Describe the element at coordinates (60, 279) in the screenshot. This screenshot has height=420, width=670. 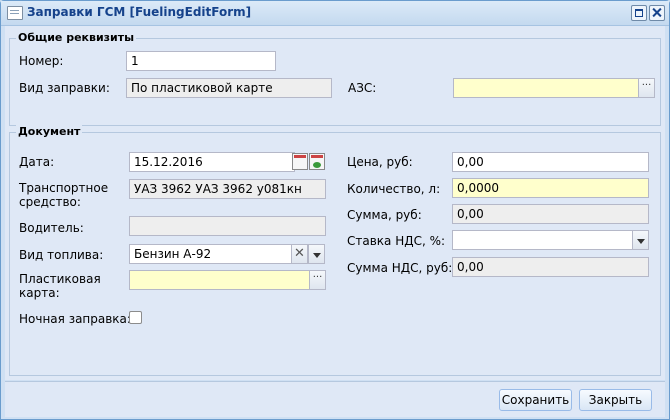
I see `card-label-line1: Пластиковая` at that location.